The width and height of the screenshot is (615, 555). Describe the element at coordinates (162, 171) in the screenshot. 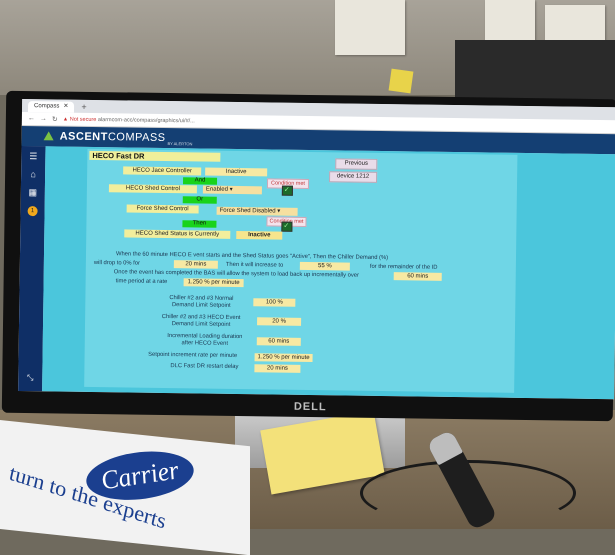

I see `jace-label: HECO Jace Controller` at that location.